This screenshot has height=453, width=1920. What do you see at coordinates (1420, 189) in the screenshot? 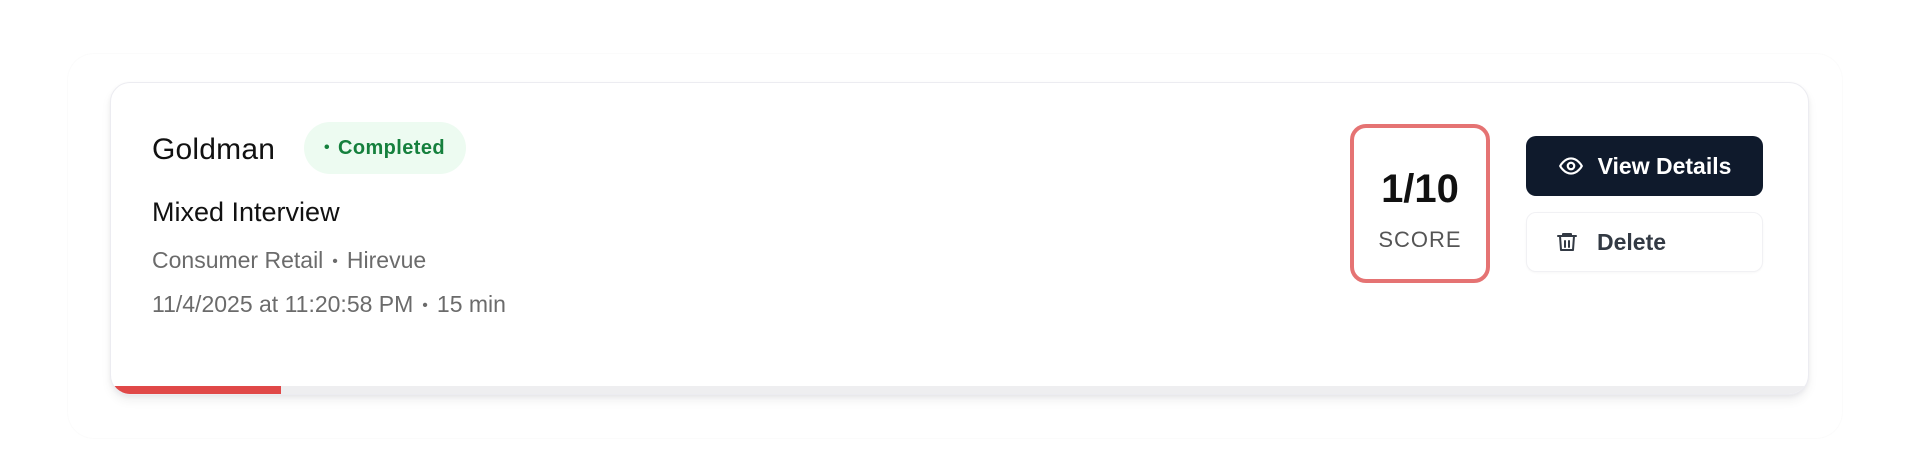
I see `score-value: 1/10` at bounding box center [1420, 189].